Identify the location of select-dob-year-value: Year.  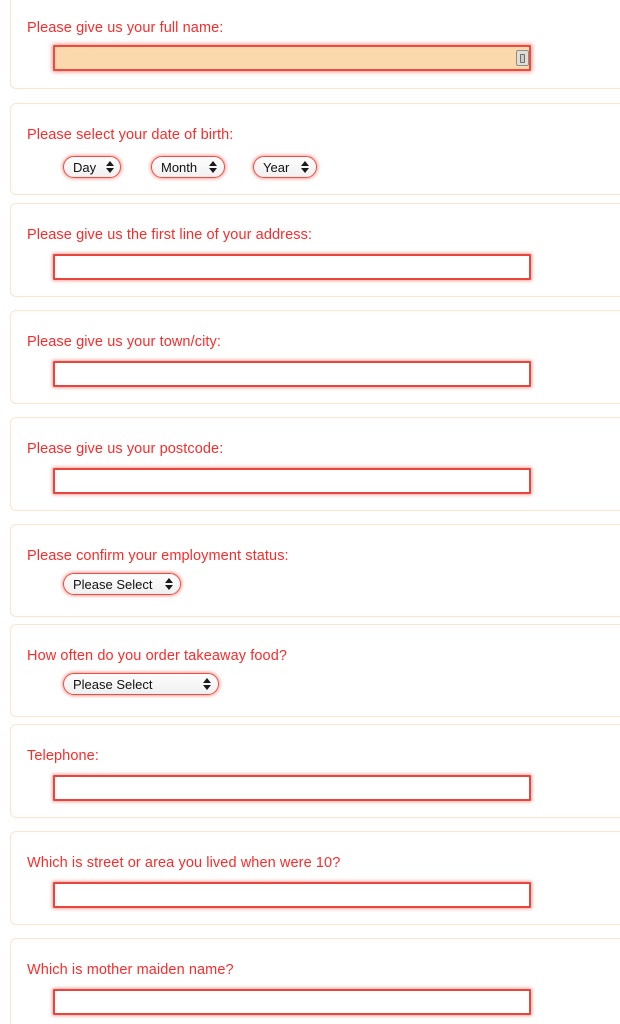
(276, 167).